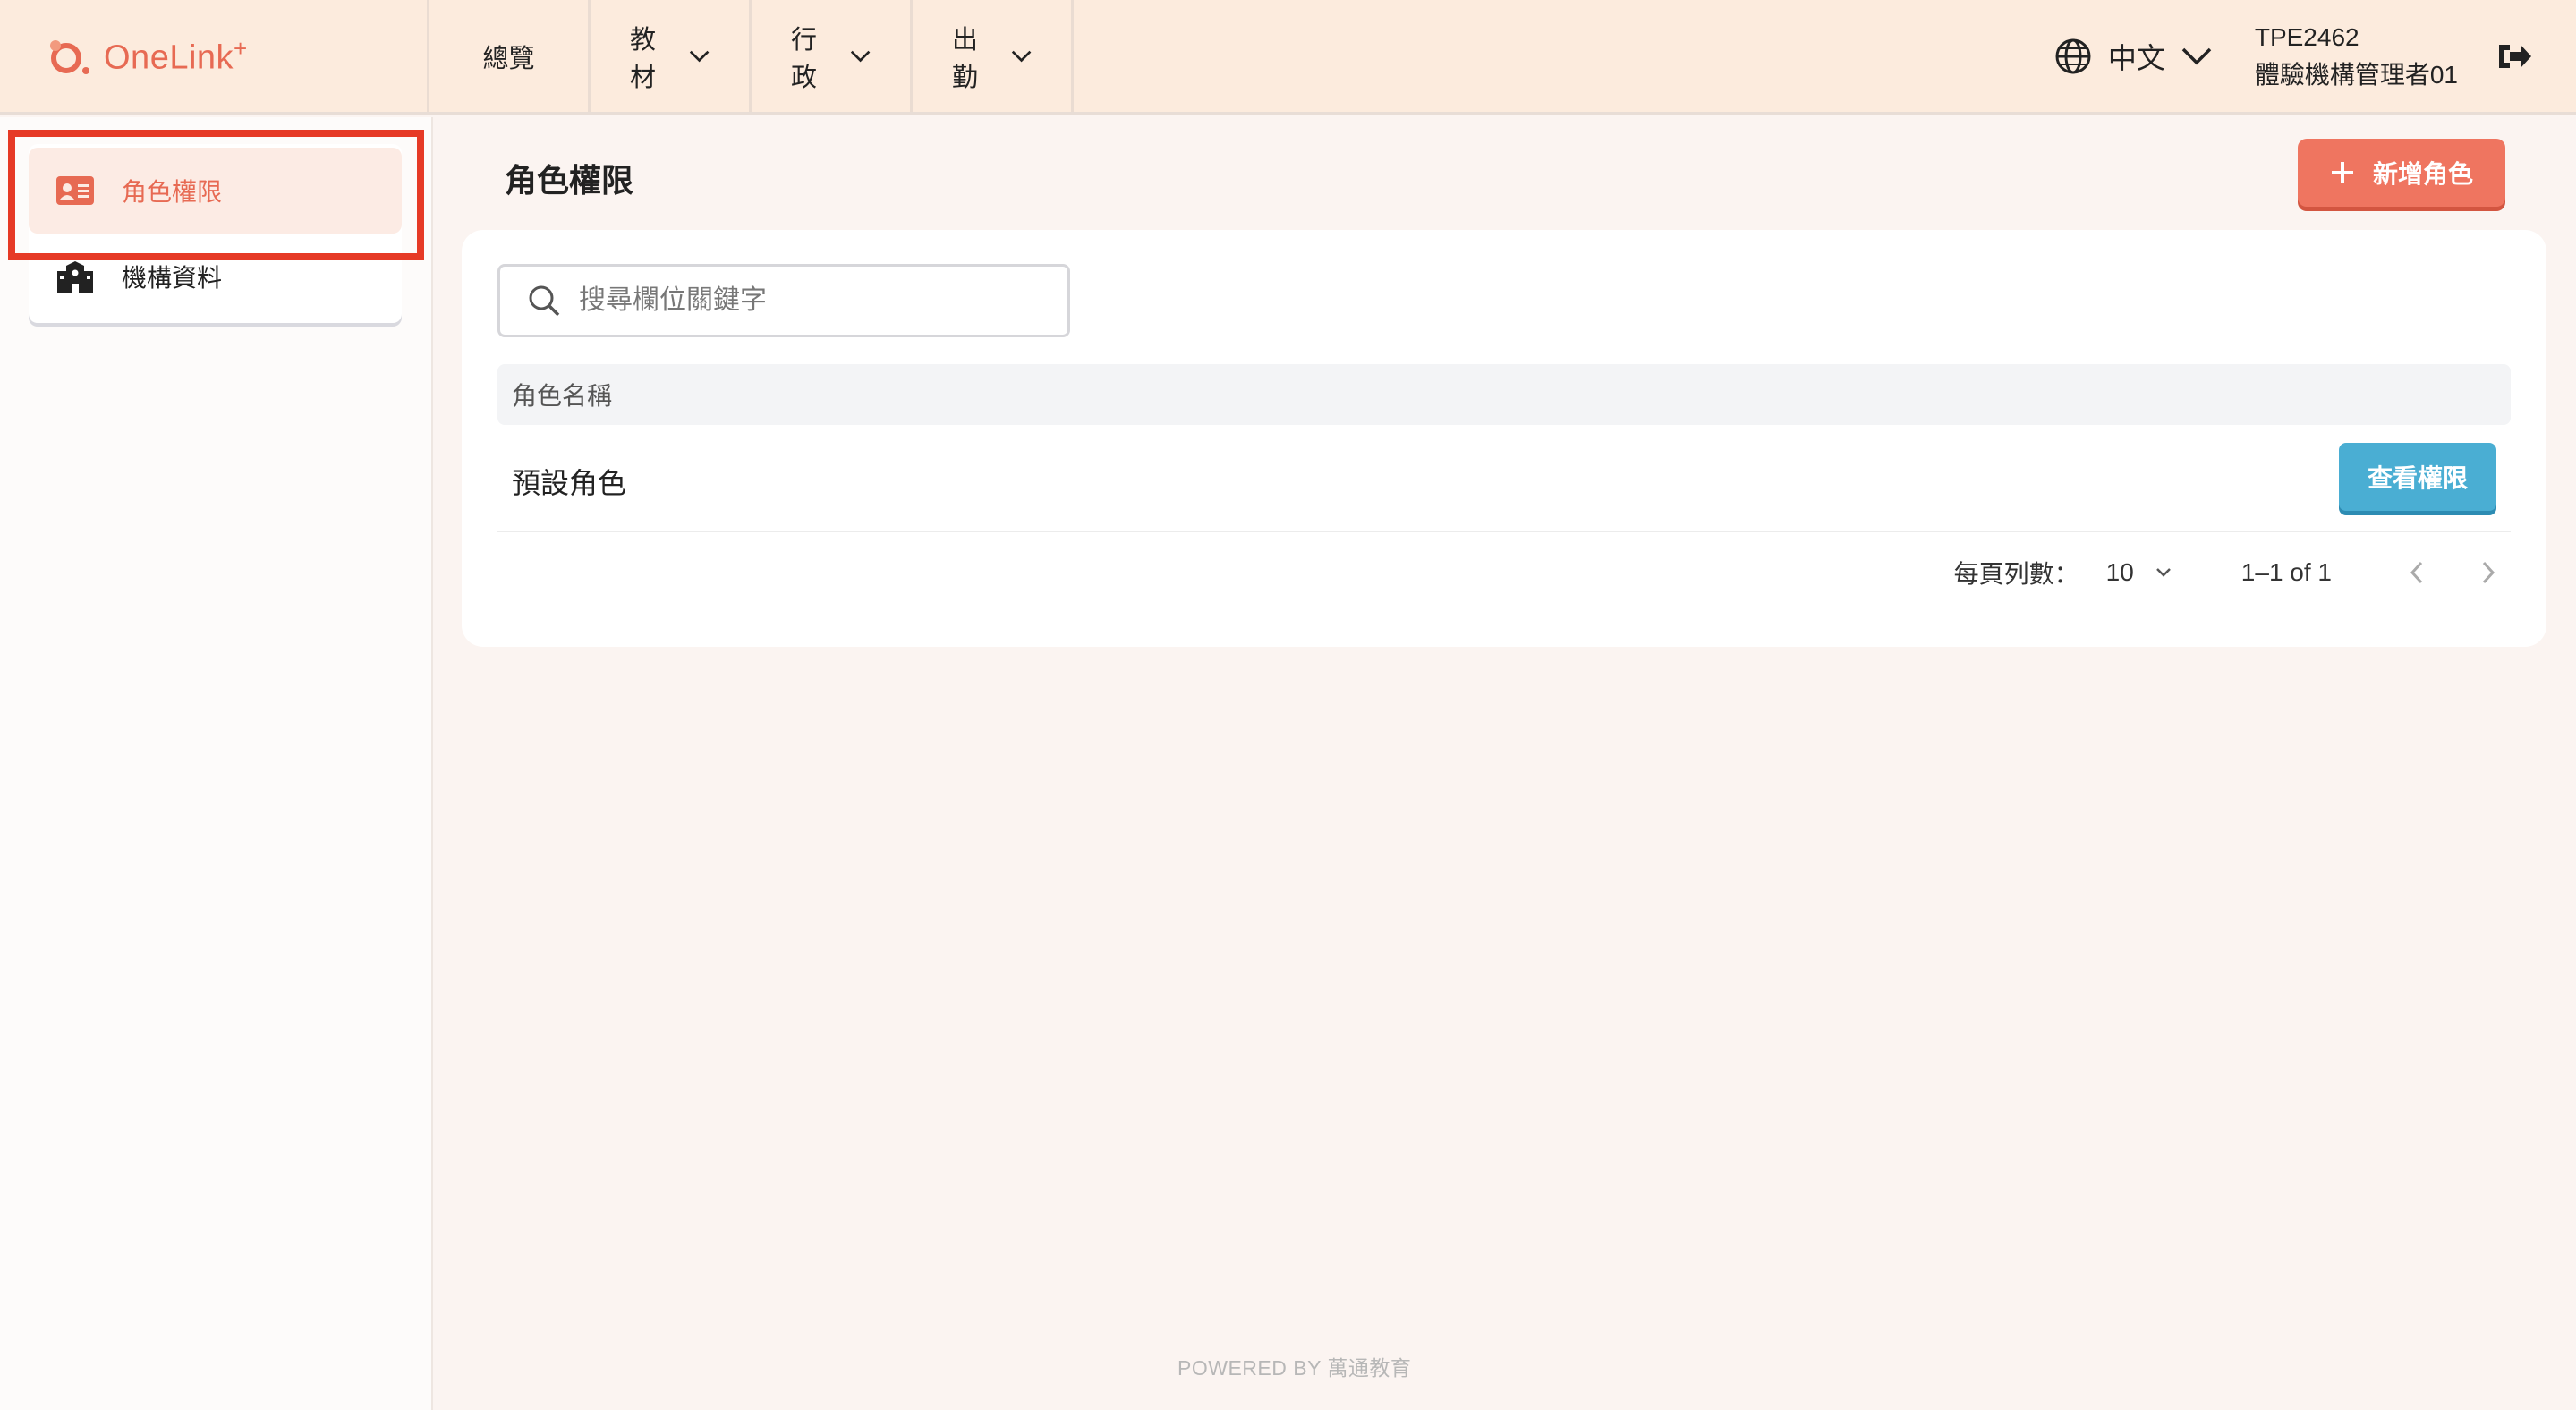 Image resolution: width=2576 pixels, height=1410 pixels. What do you see at coordinates (216, 195) in the screenshot?
I see `highlight-annotation` at bounding box center [216, 195].